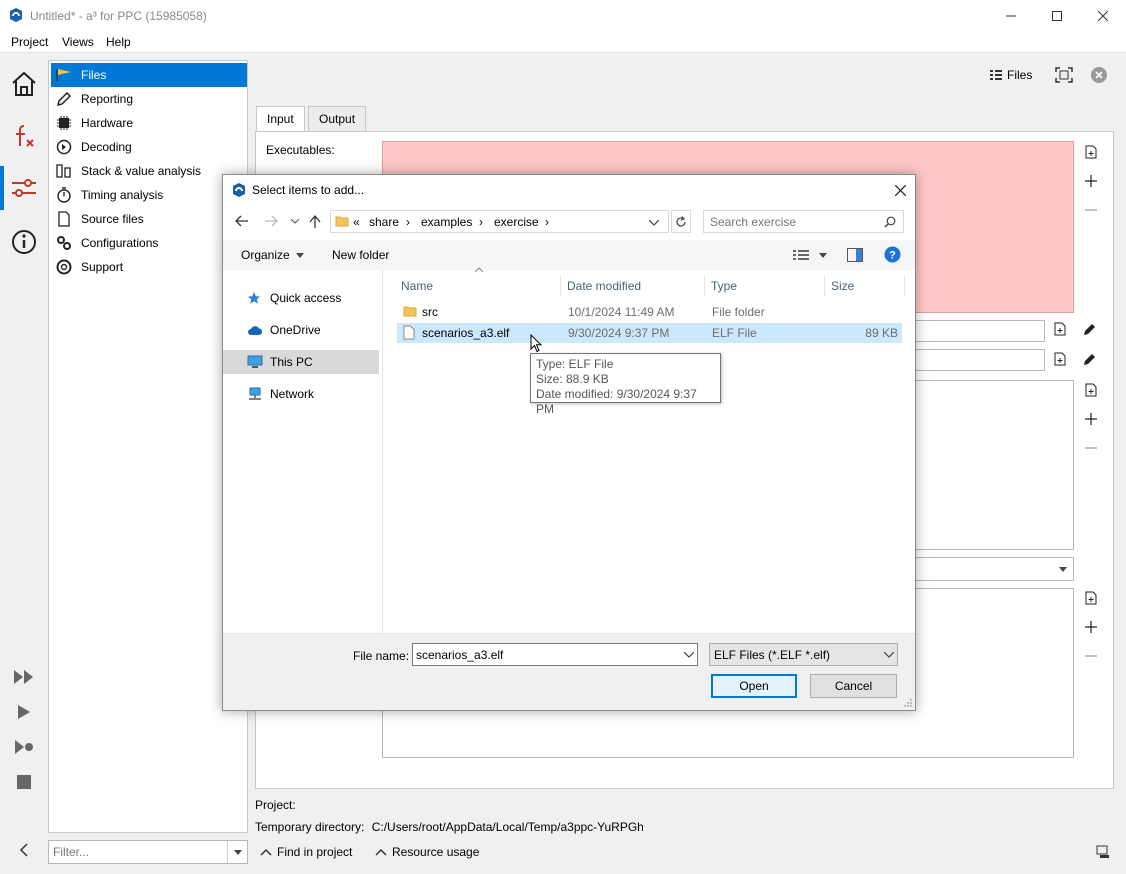 This screenshot has width=1126, height=874. I want to click on nav-item-configurations: Configurations, so click(149, 243).